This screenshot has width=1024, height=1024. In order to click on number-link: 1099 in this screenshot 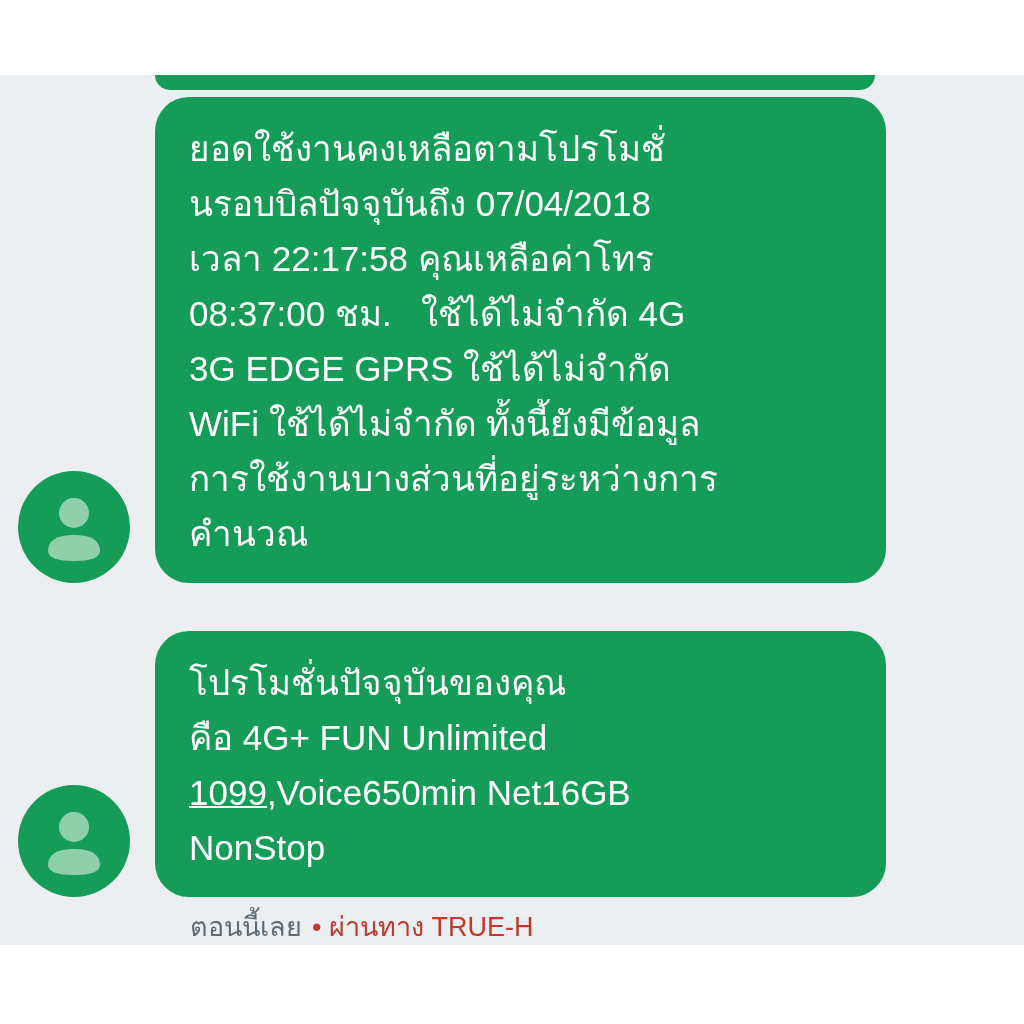, I will do `click(228, 792)`.